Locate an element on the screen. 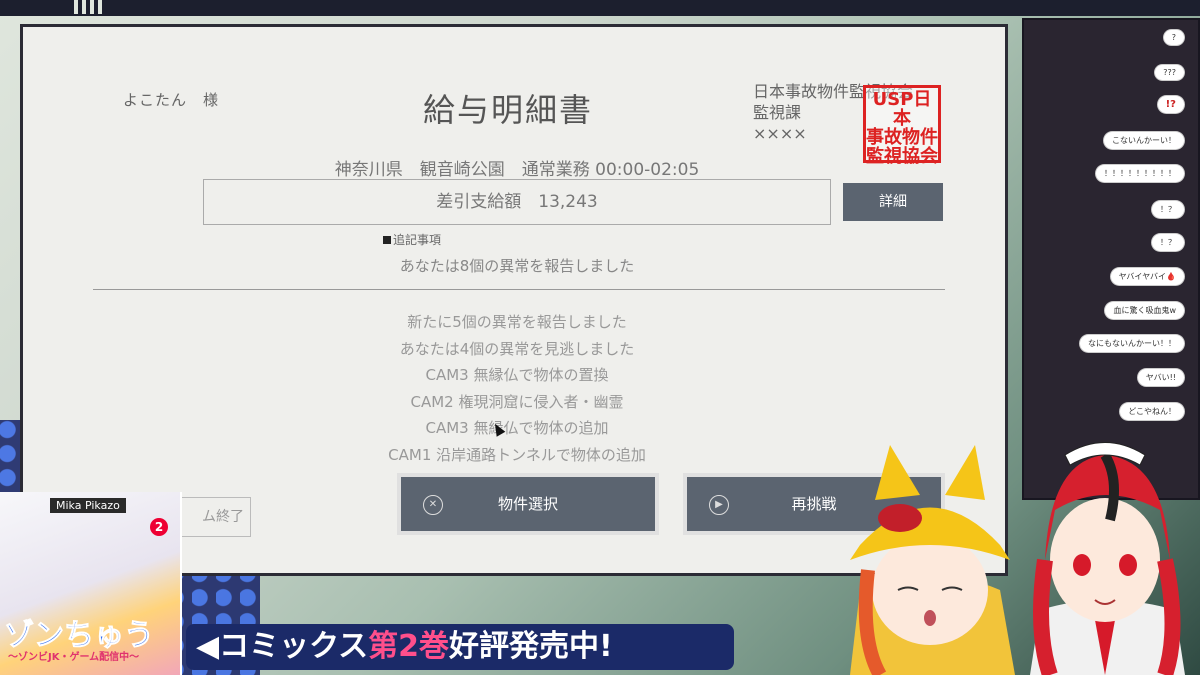  chat-message: どこやねん！ is located at coordinates (1152, 411).